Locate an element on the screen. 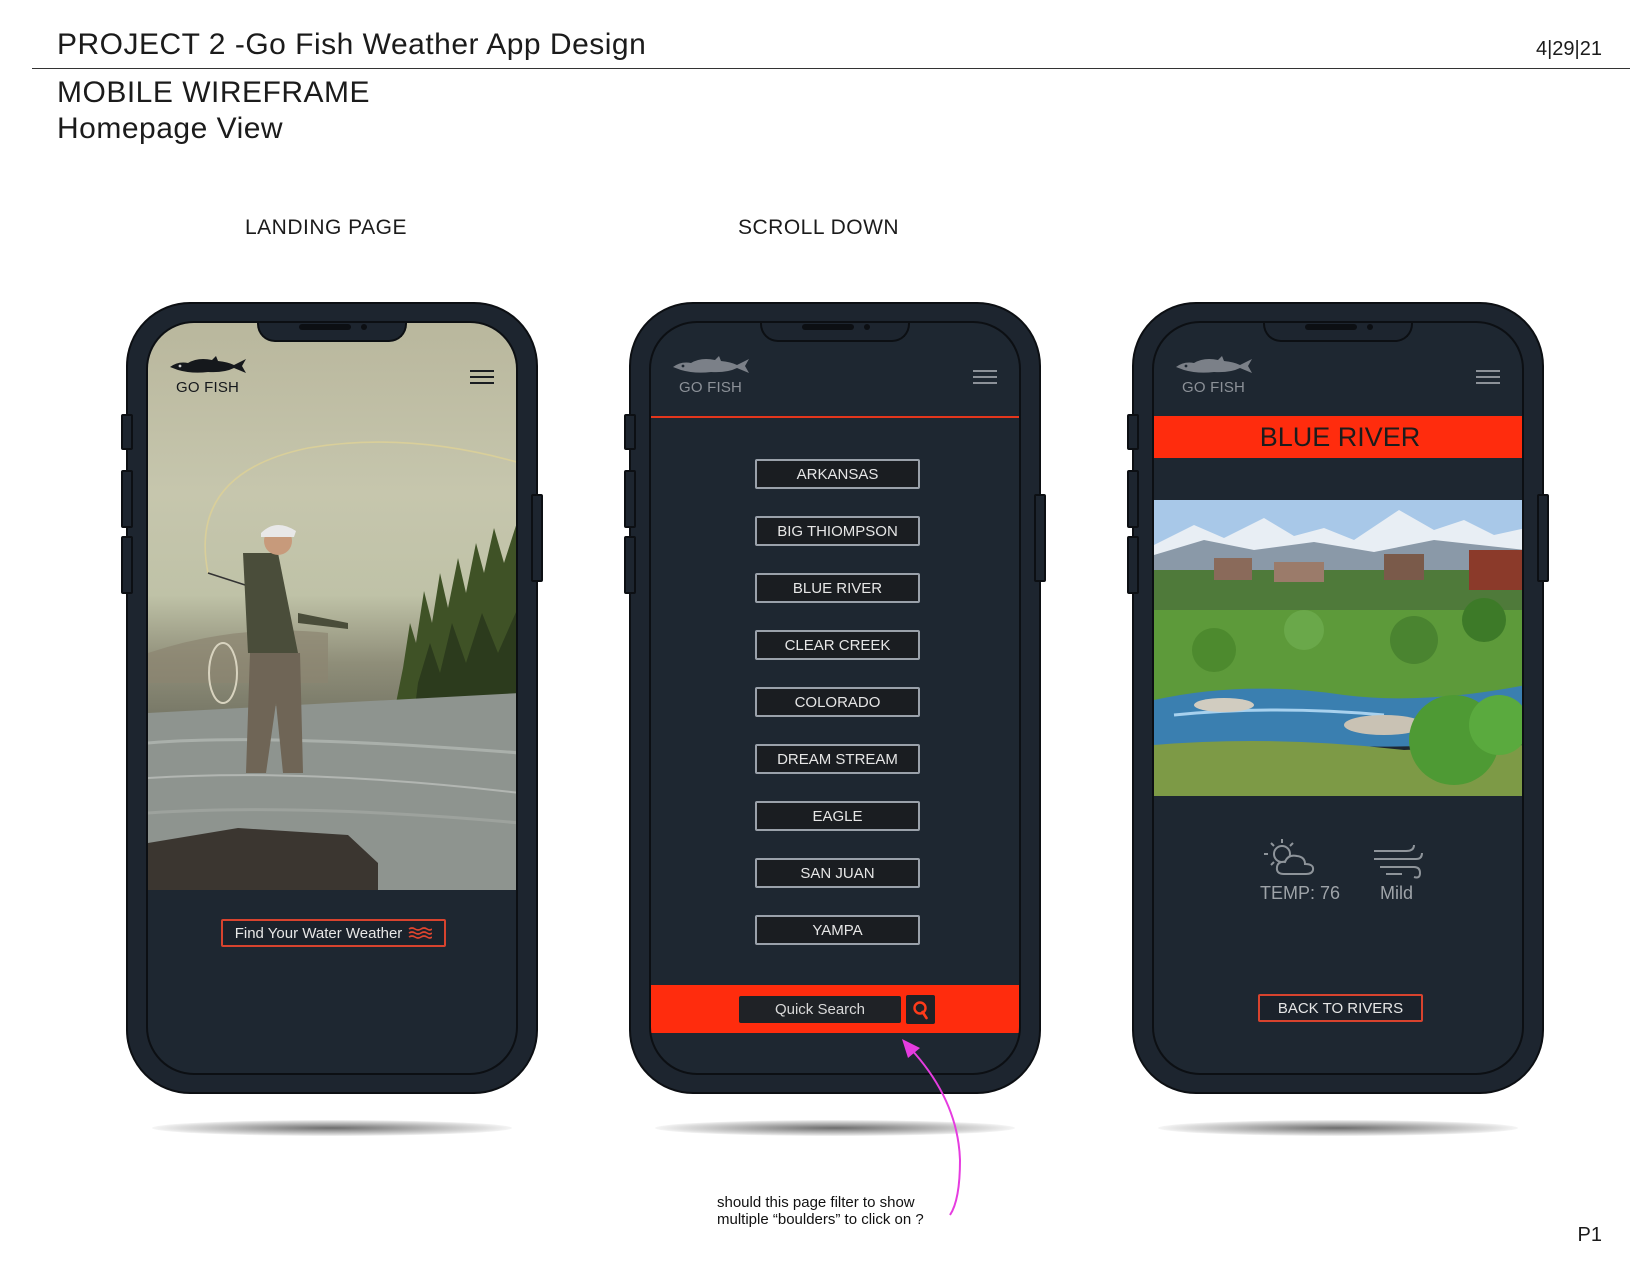 Image resolution: width=1650 pixels, height=1275 pixels. river-button-clear-creek: CLEAR CREEK is located at coordinates (837, 645).